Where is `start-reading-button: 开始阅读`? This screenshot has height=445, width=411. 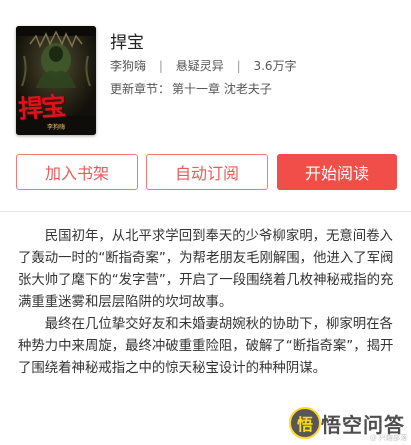
start-reading-button: 开始阅读 is located at coordinates (337, 172).